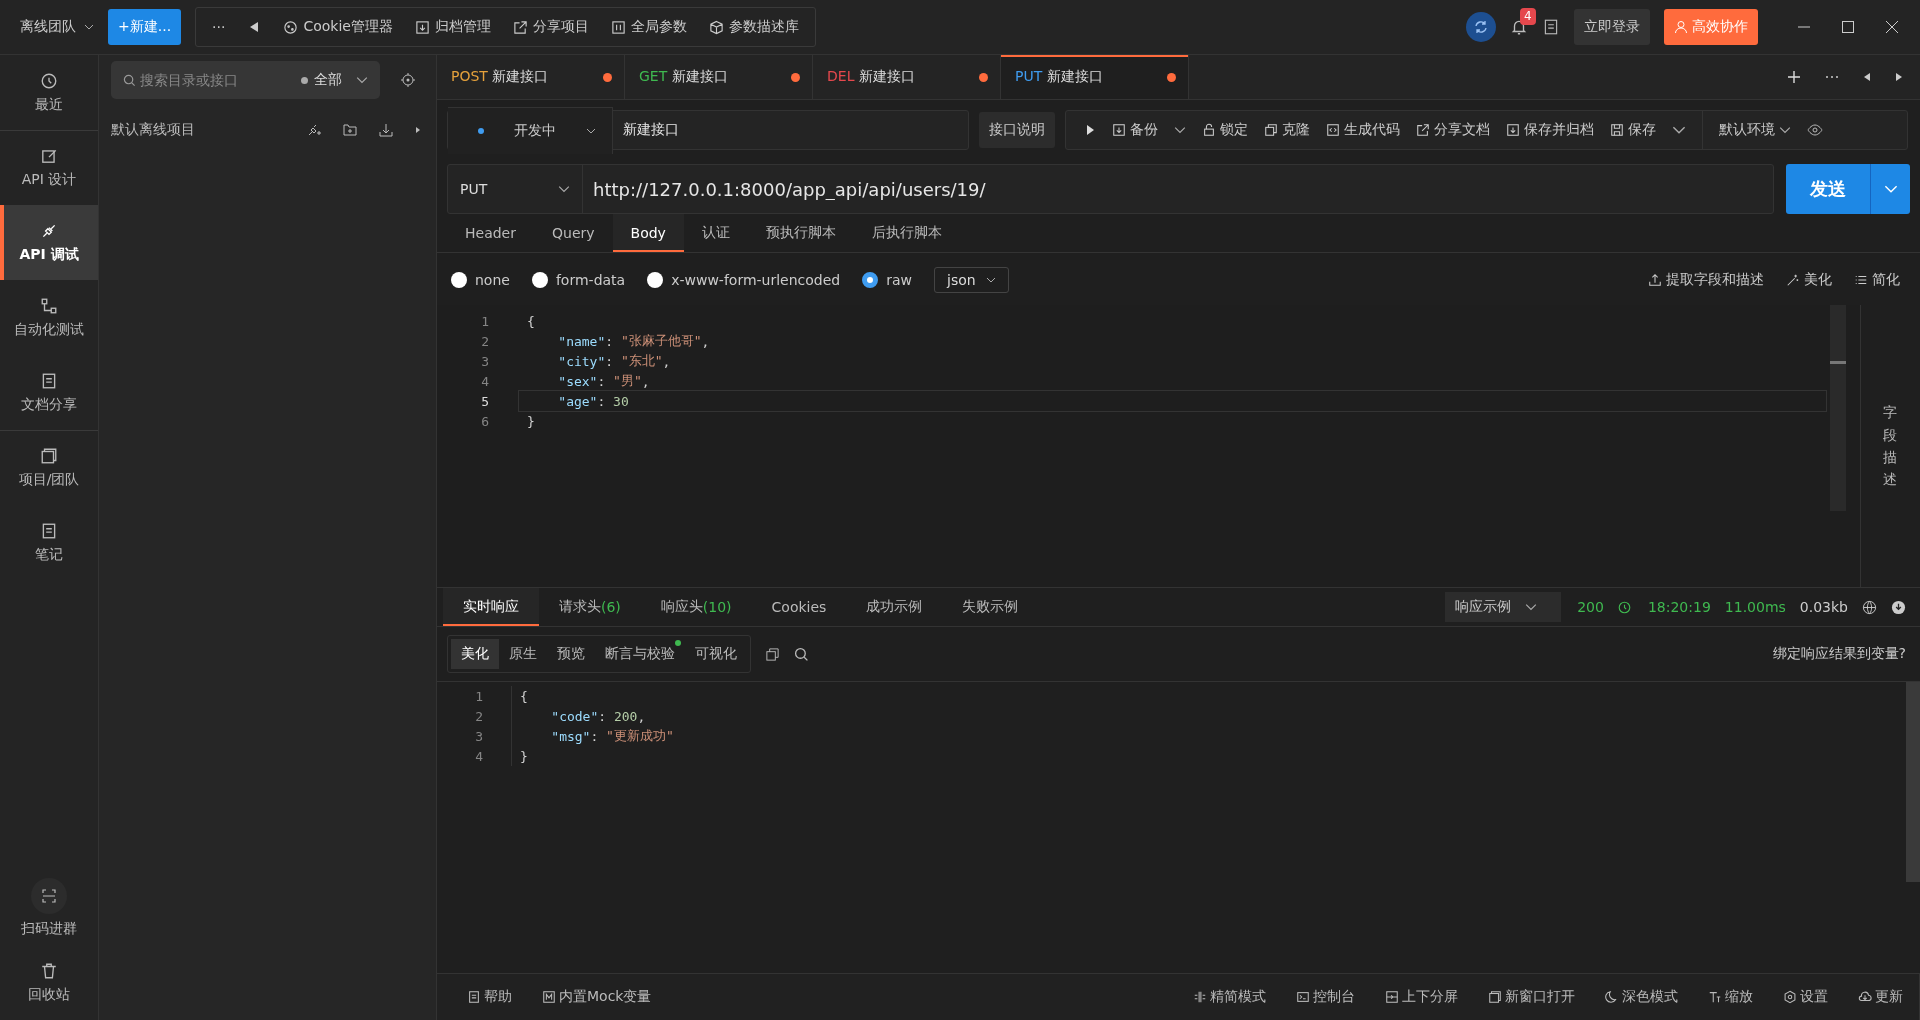 This screenshot has width=1920, height=1020. I want to click on request-section-tab: Body, so click(648, 233).